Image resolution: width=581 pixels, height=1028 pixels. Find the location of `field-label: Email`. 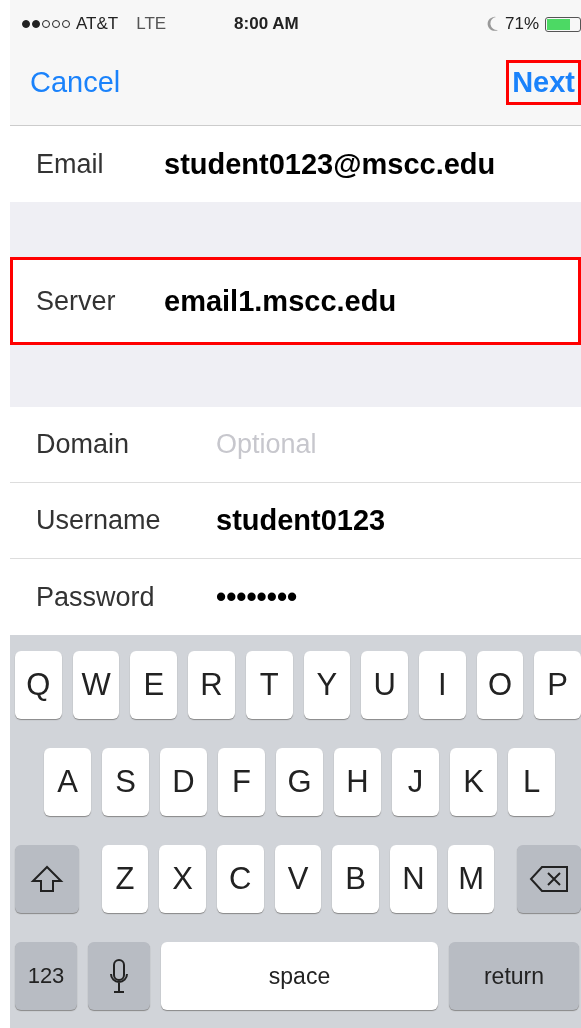

field-label: Email is located at coordinates (70, 164).